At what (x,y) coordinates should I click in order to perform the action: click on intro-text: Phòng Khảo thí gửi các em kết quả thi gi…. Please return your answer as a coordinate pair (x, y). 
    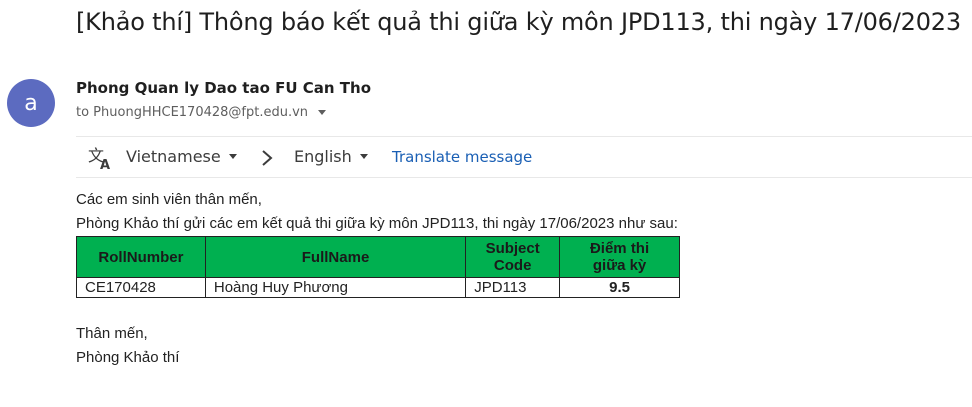
    Looking at the image, I should click on (377, 223).